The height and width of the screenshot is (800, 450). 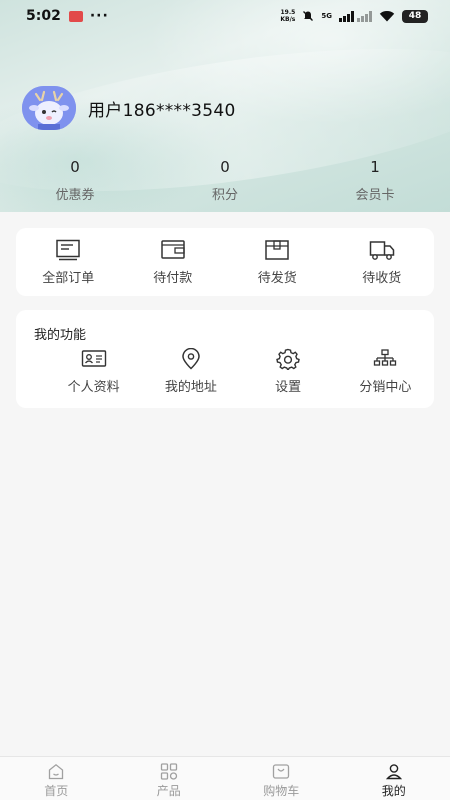 What do you see at coordinates (308, 16) in the screenshot?
I see `mute-icon` at bounding box center [308, 16].